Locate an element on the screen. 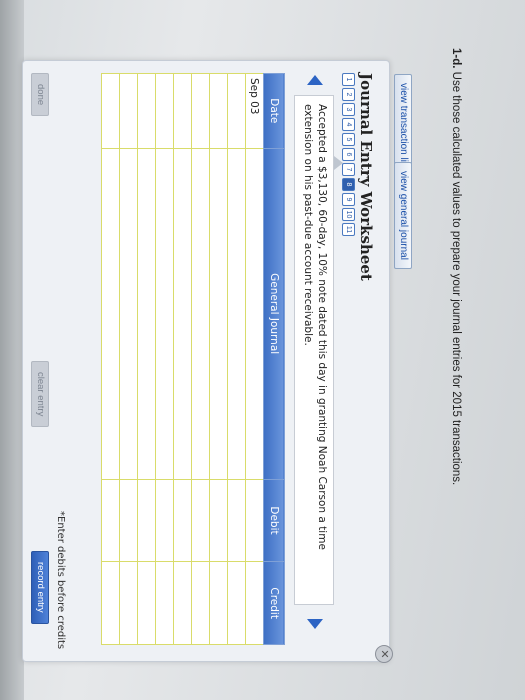  step-button: 11 is located at coordinates (348, 229).